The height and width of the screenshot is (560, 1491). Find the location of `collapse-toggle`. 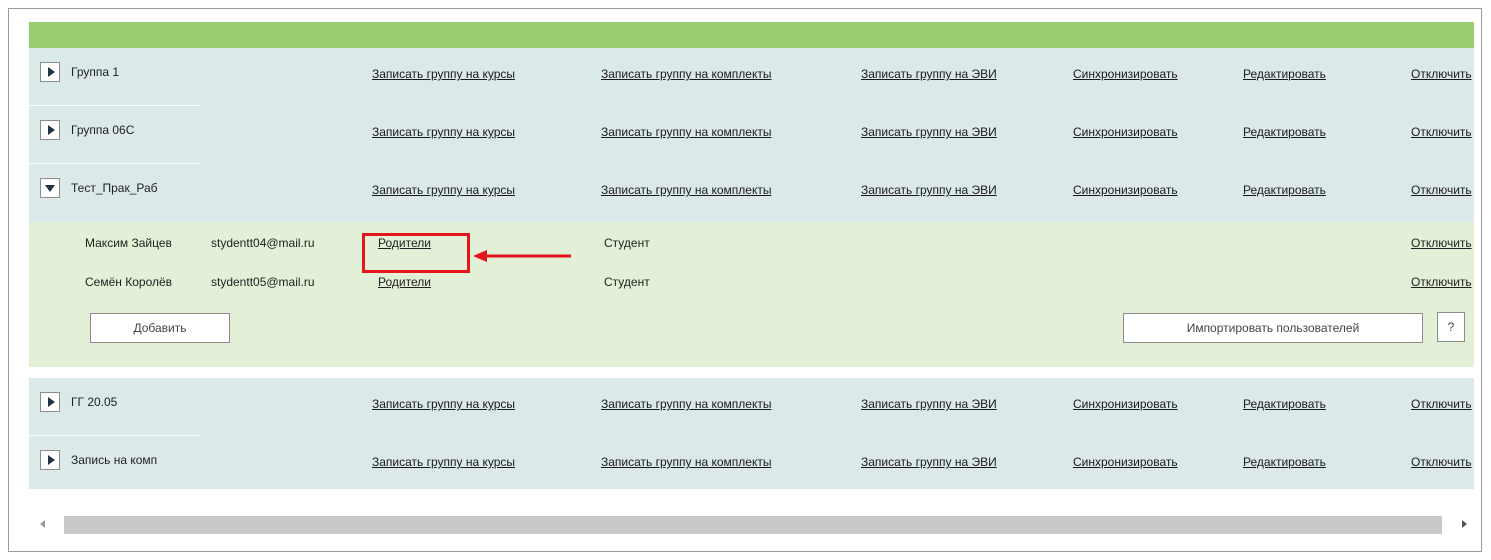

collapse-toggle is located at coordinates (50, 188).